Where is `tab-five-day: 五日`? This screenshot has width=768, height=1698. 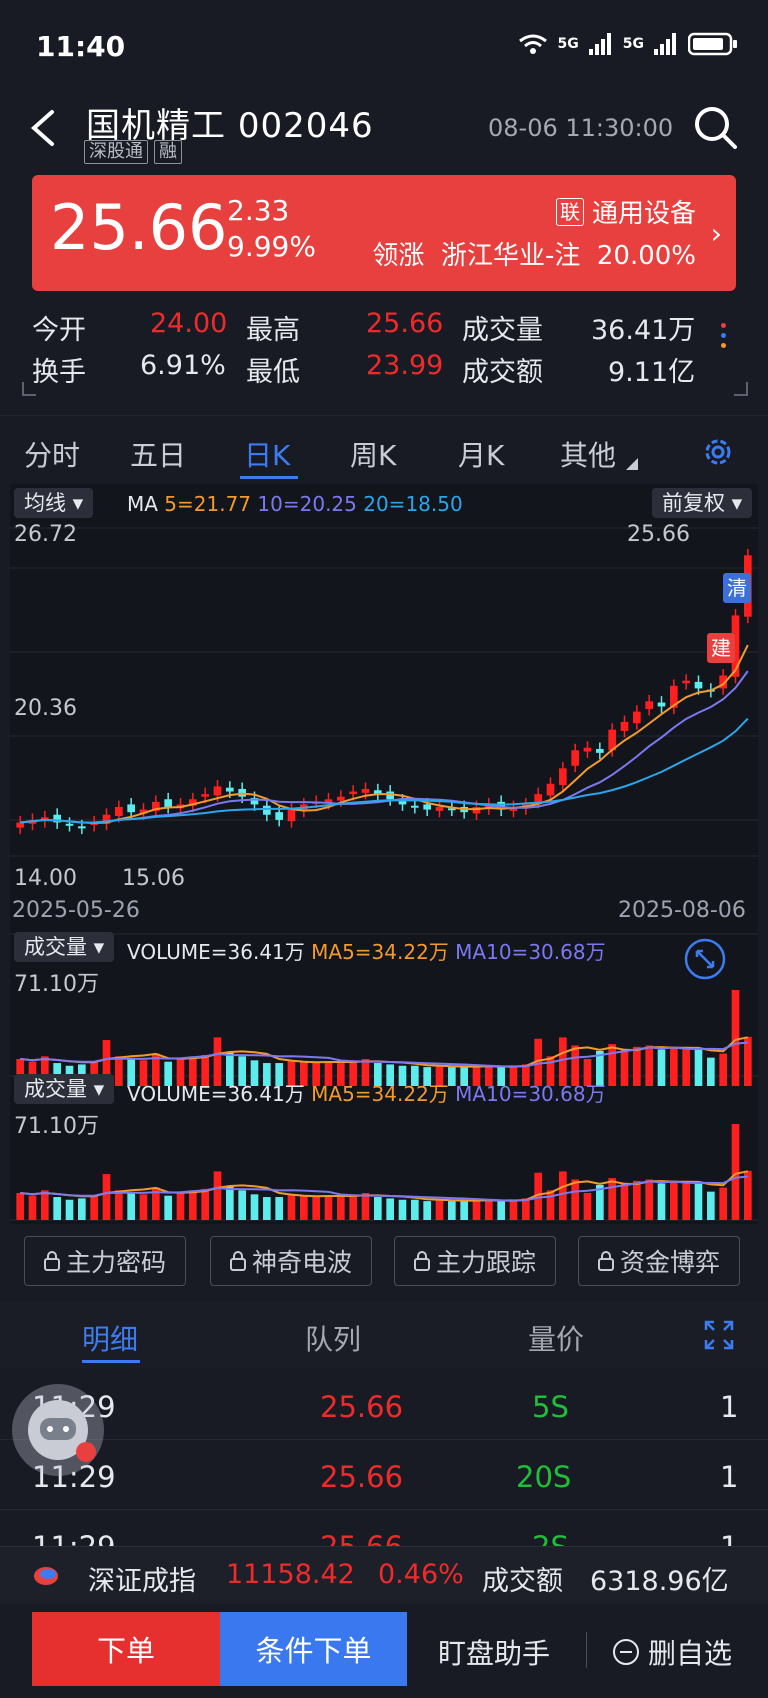
tab-five-day: 五日 is located at coordinates (158, 454).